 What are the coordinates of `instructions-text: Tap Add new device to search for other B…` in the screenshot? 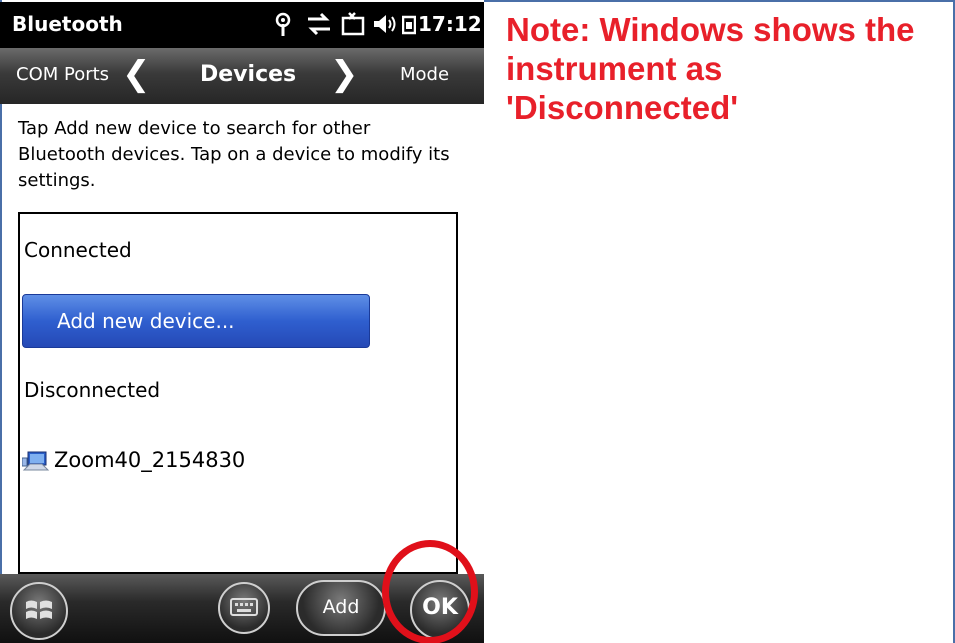 It's located at (234, 154).